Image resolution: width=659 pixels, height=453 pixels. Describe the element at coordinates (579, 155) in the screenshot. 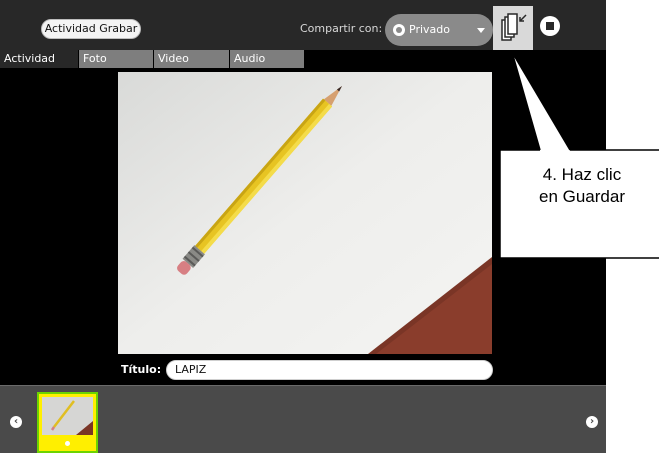

I see `callout-box` at that location.